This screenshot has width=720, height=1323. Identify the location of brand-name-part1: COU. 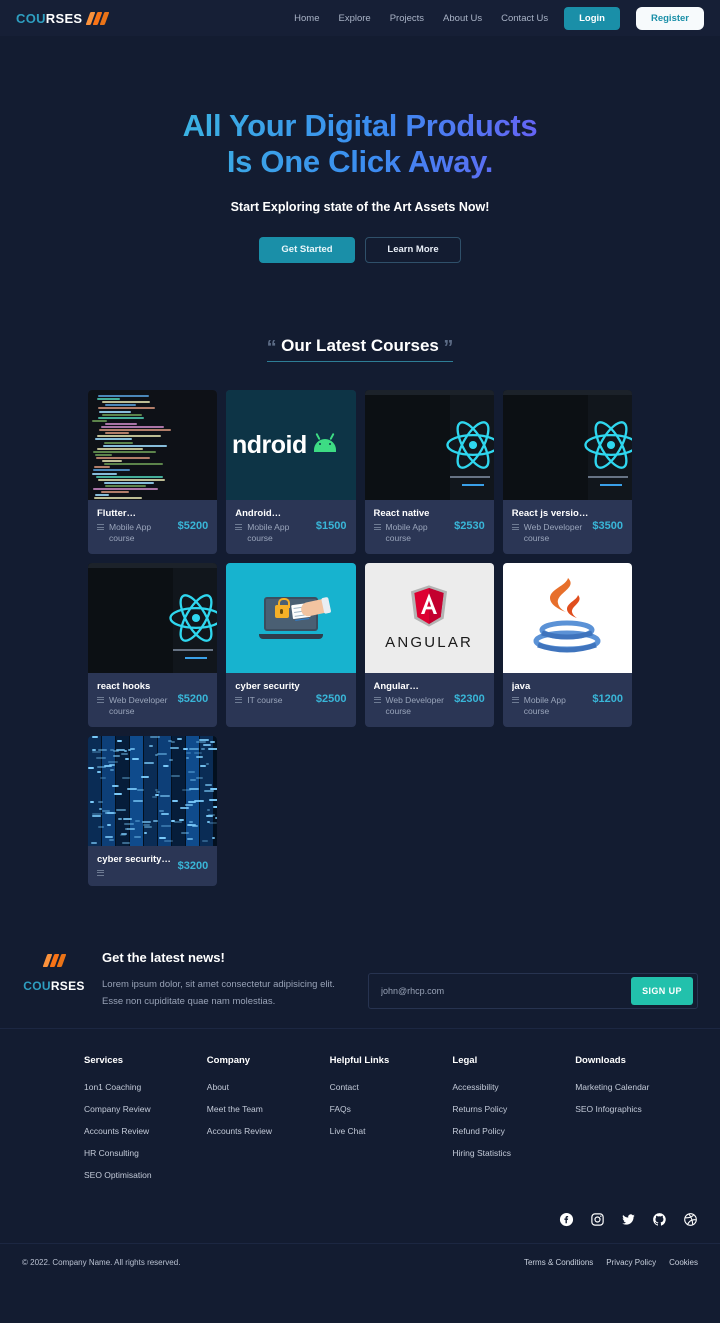
(31, 18).